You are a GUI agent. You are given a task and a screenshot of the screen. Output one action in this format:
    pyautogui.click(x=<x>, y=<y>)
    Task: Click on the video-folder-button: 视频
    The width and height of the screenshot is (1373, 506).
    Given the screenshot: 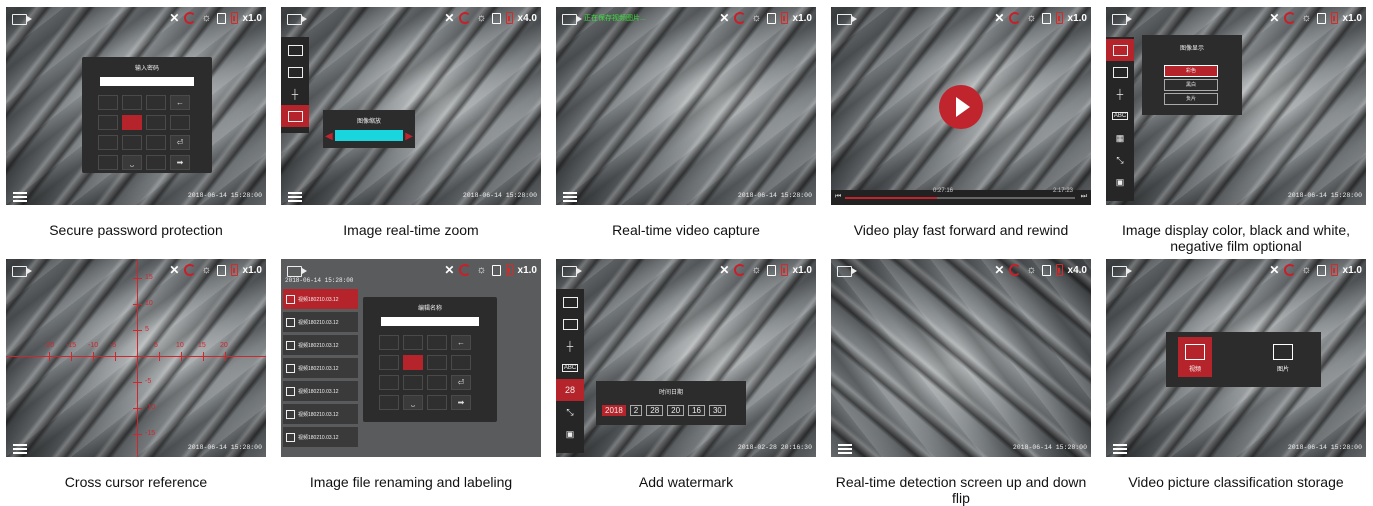 What is the action you would take?
    pyautogui.click(x=1195, y=357)
    